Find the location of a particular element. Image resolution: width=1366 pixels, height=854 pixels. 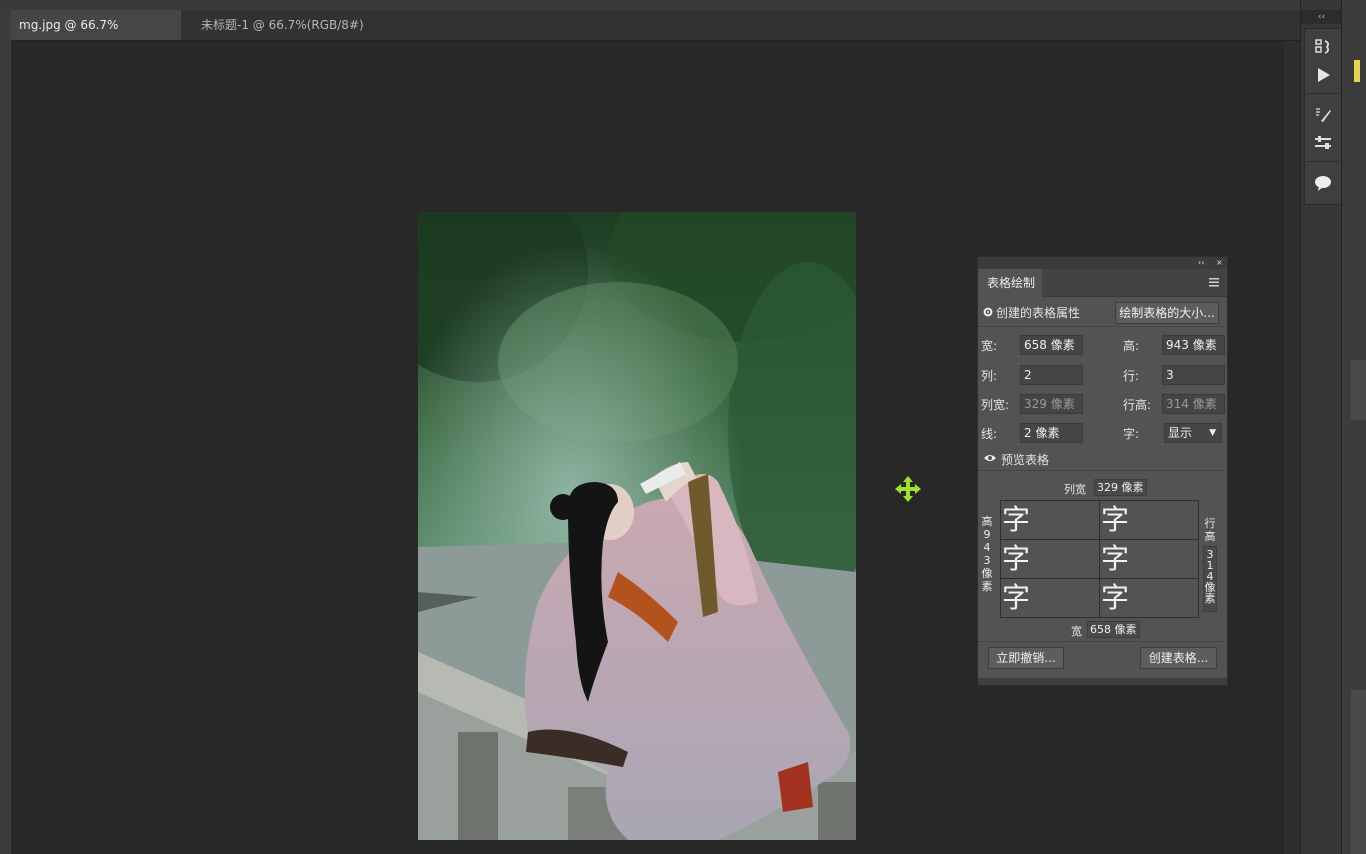

char-display-select: 显示 ▼ is located at coordinates (1193, 433).